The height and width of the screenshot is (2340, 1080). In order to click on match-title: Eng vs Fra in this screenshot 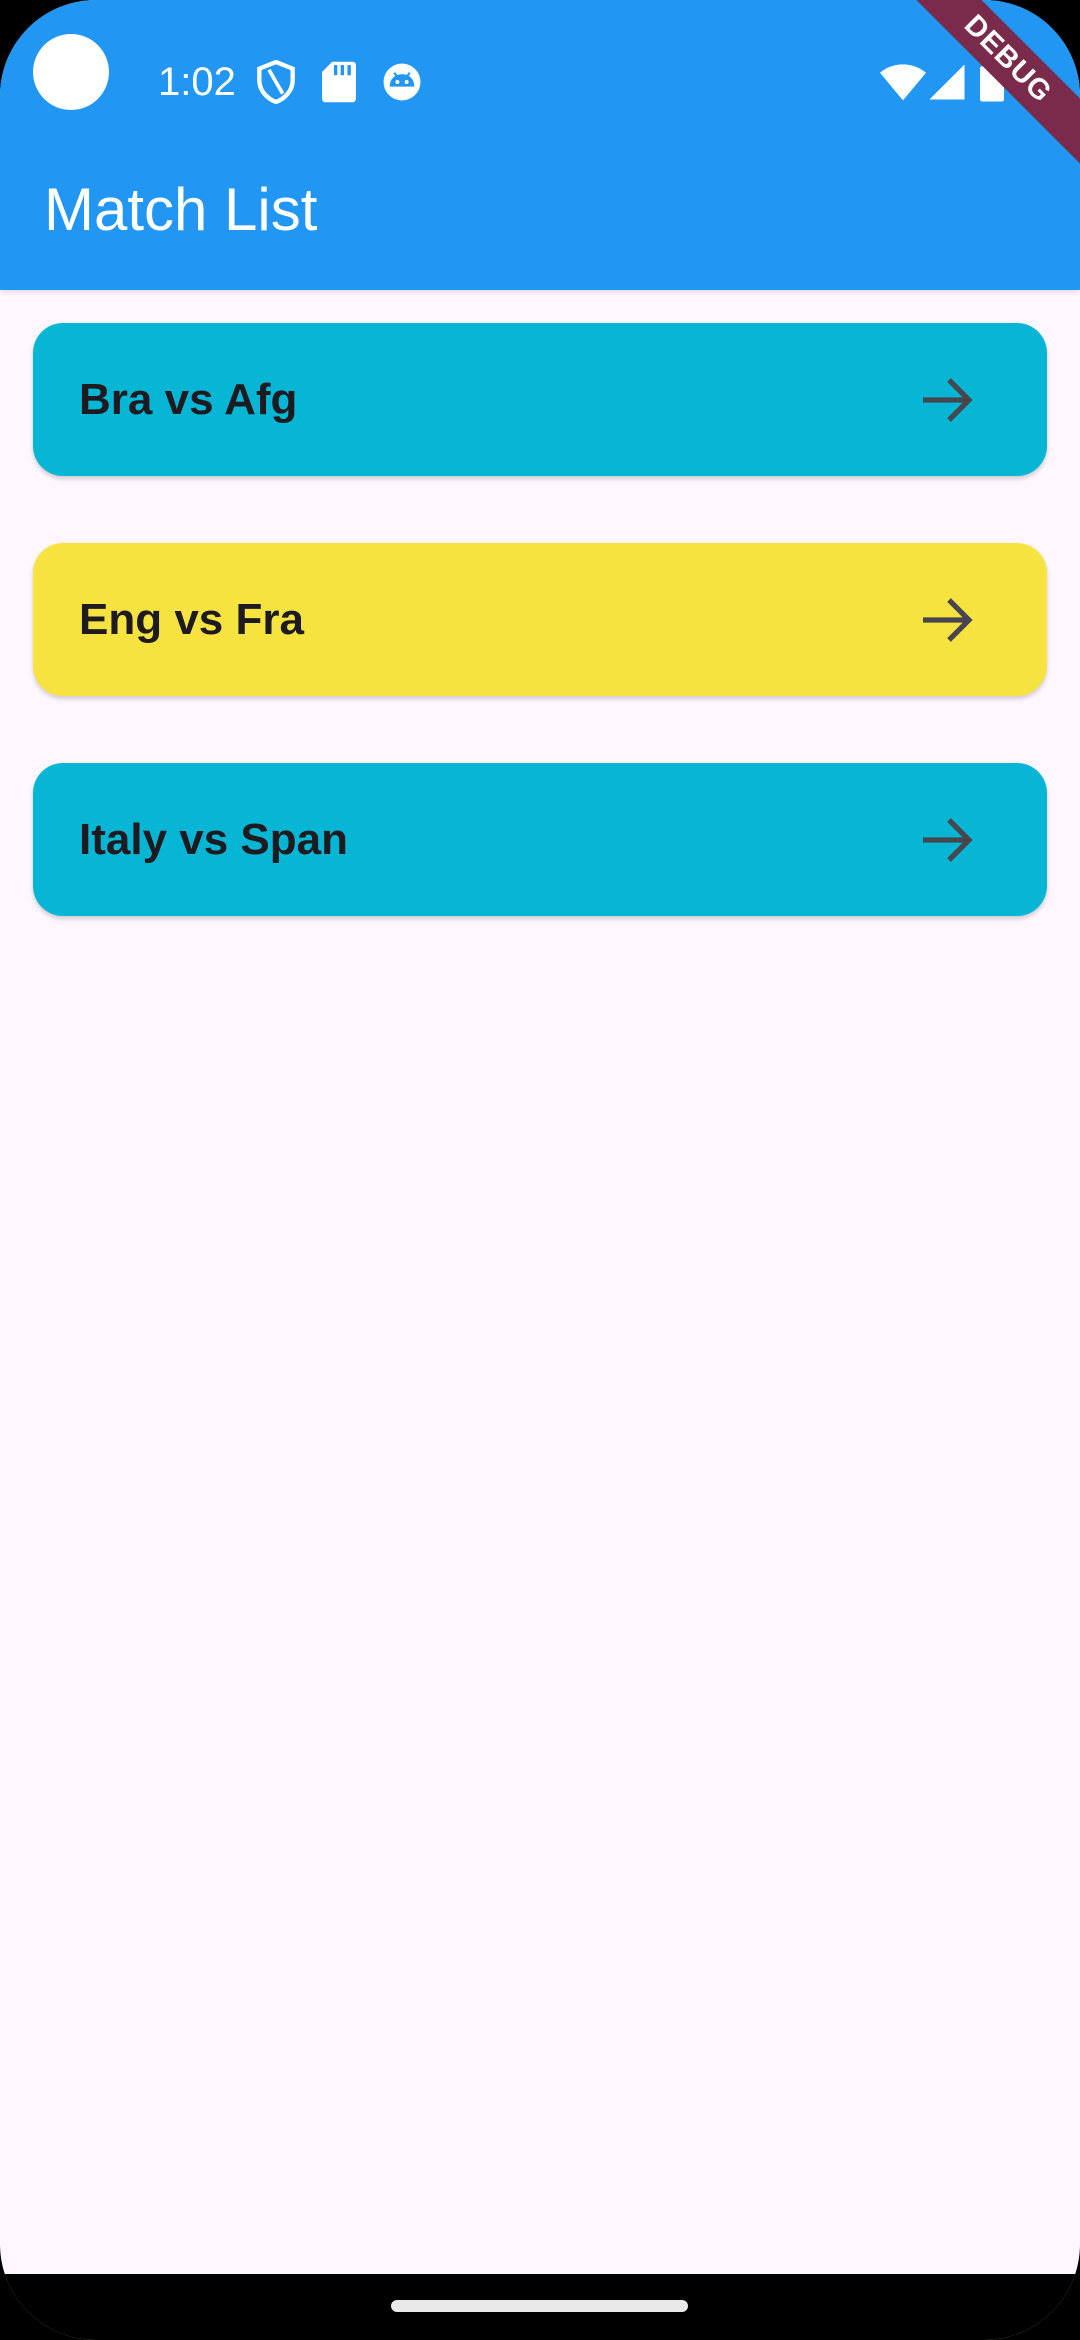, I will do `click(191, 619)`.